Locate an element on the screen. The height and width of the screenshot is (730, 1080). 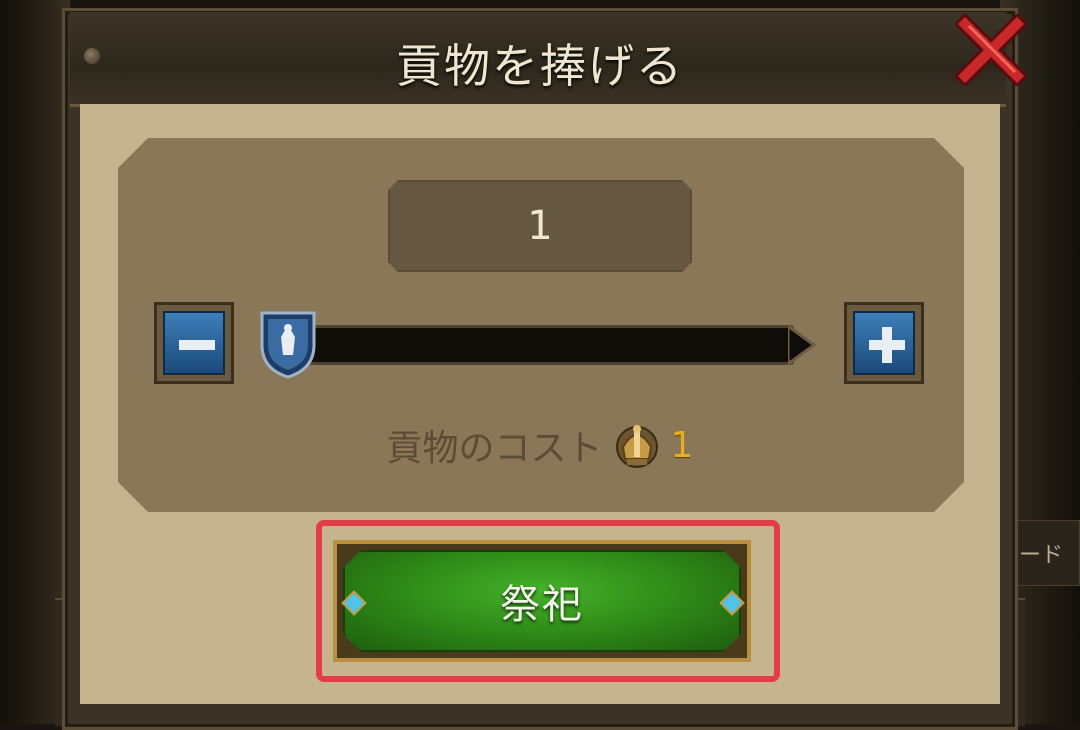
dialog-title: 貢物を捧げる is located at coordinates (540, 66).